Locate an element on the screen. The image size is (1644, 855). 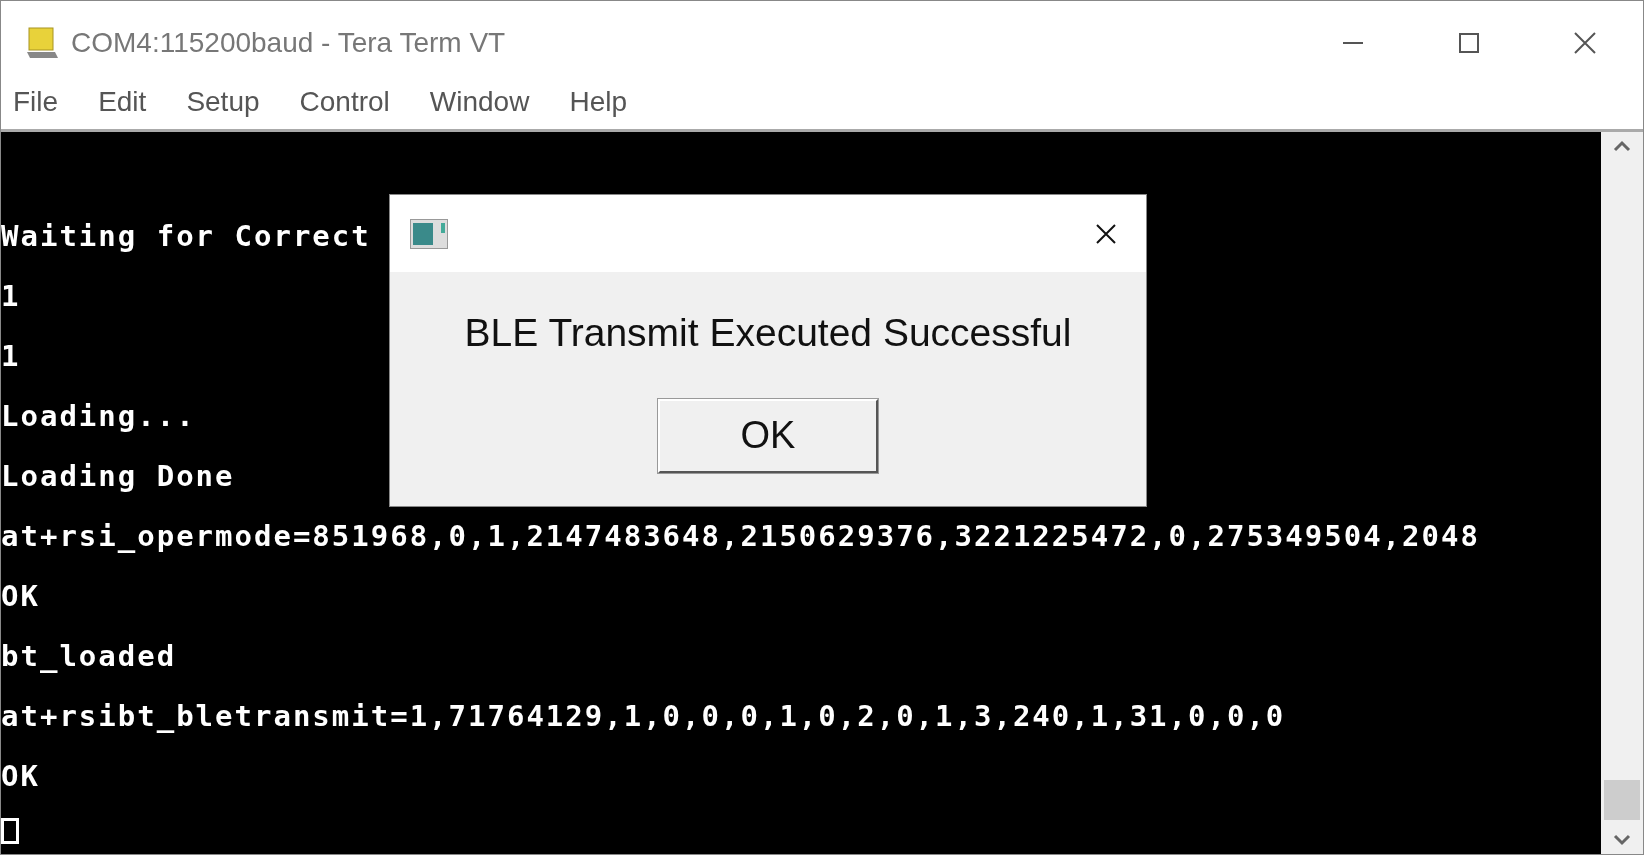
terminal-line: Waiting for Correct is located at coordinates (186, 237).